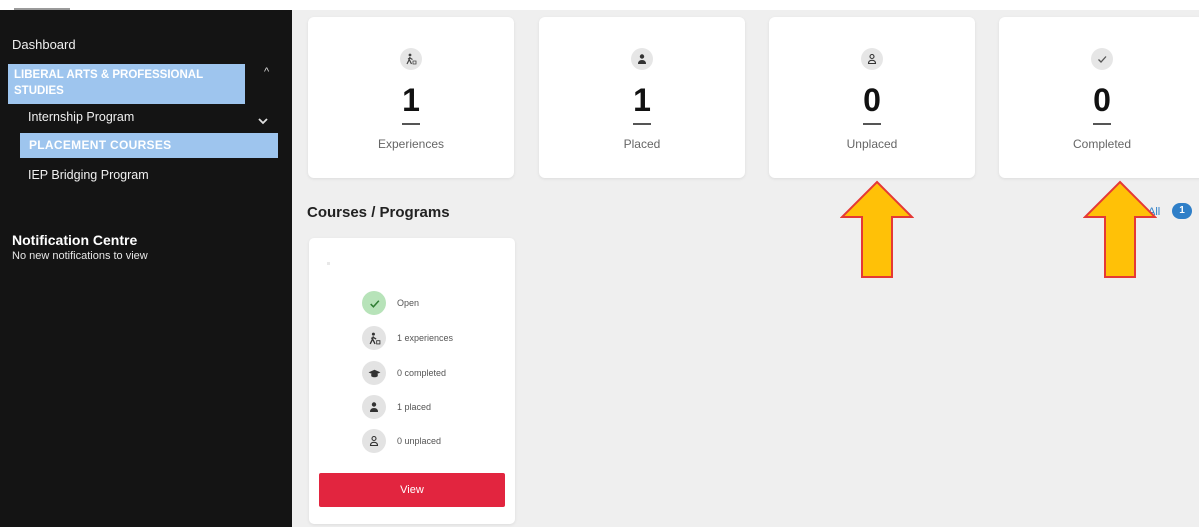 The width and height of the screenshot is (1199, 527). What do you see at coordinates (263, 121) in the screenshot?
I see `chevron-down-icon` at bounding box center [263, 121].